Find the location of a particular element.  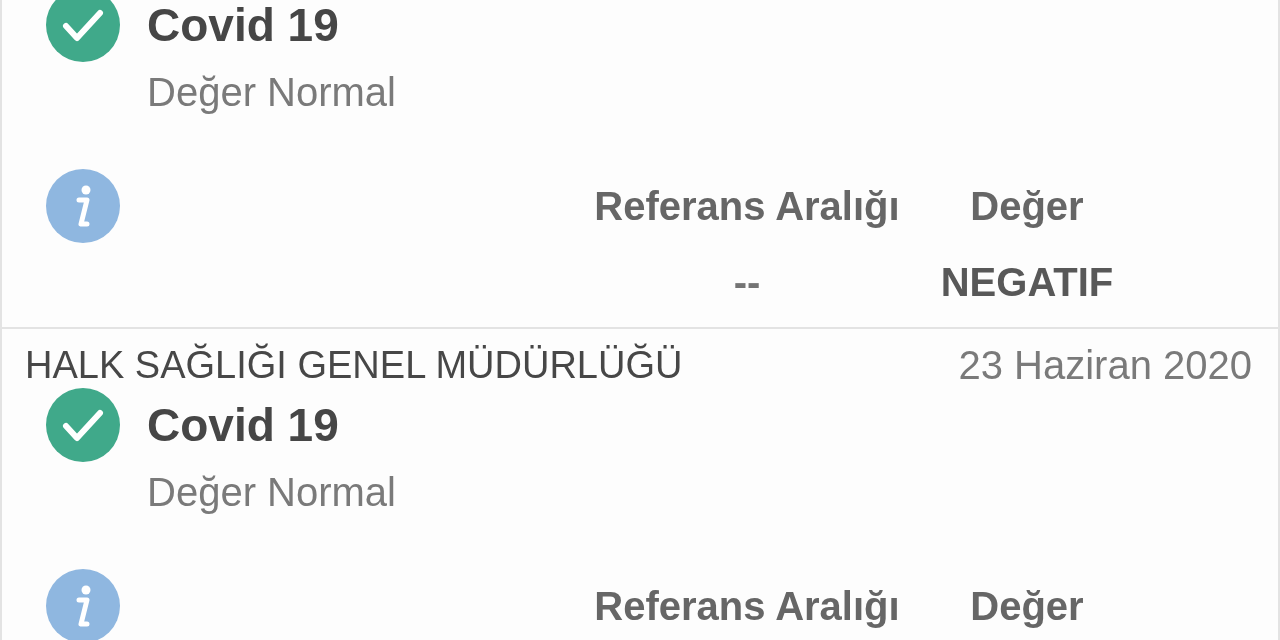

institution-name: HALK SAĞLIĞI GENEL MÜDÜRLÜĞÜ is located at coordinates (354, 365).